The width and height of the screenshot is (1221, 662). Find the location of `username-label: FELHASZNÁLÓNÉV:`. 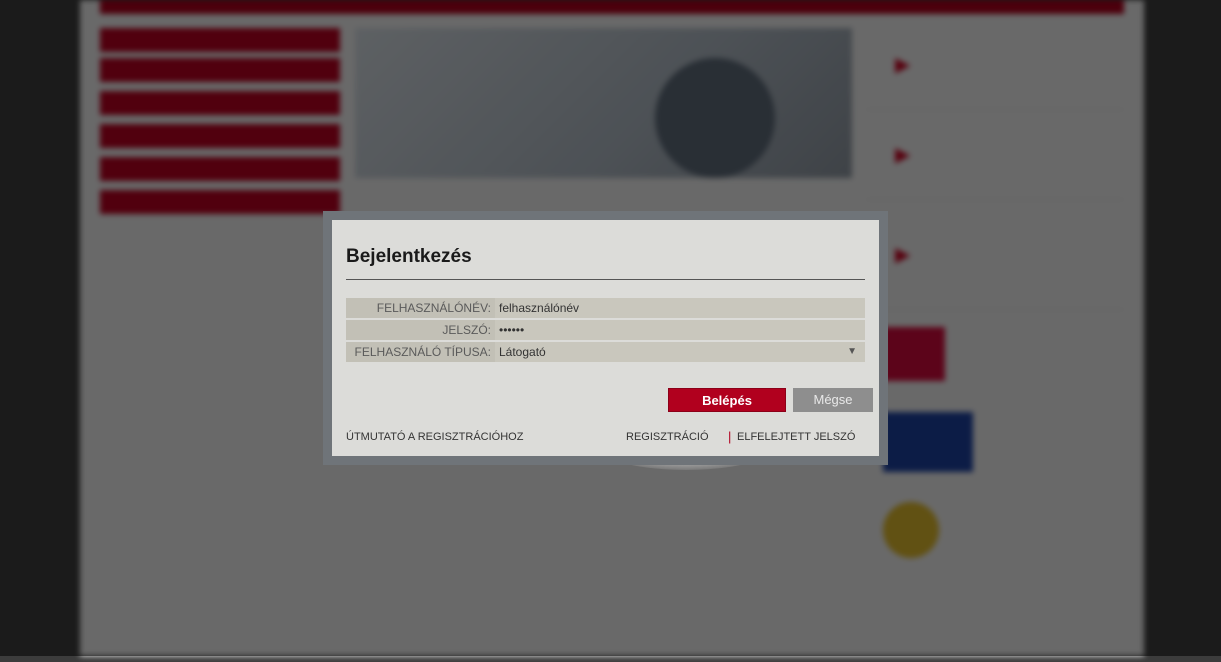

username-label: FELHASZNÁLÓNÉV: is located at coordinates (420, 308).